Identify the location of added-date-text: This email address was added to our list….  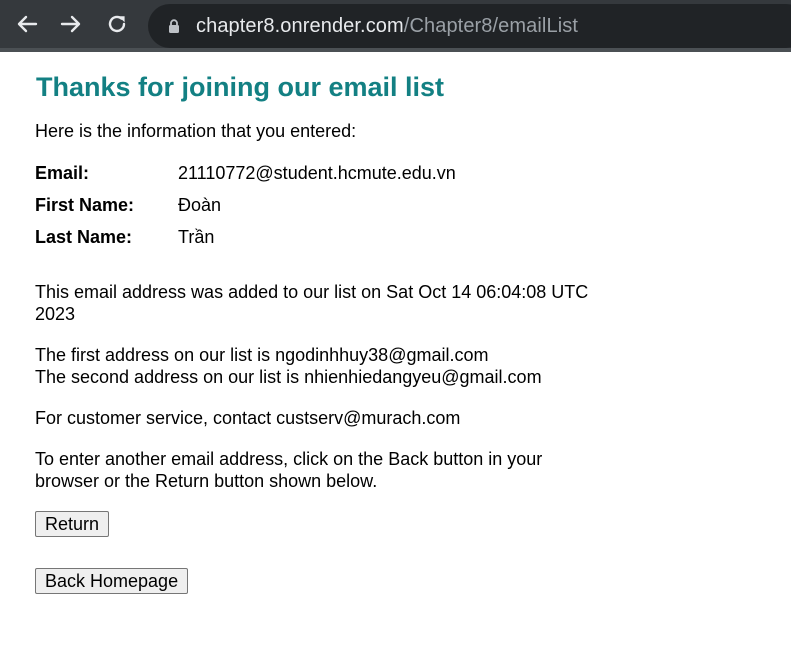
(312, 303).